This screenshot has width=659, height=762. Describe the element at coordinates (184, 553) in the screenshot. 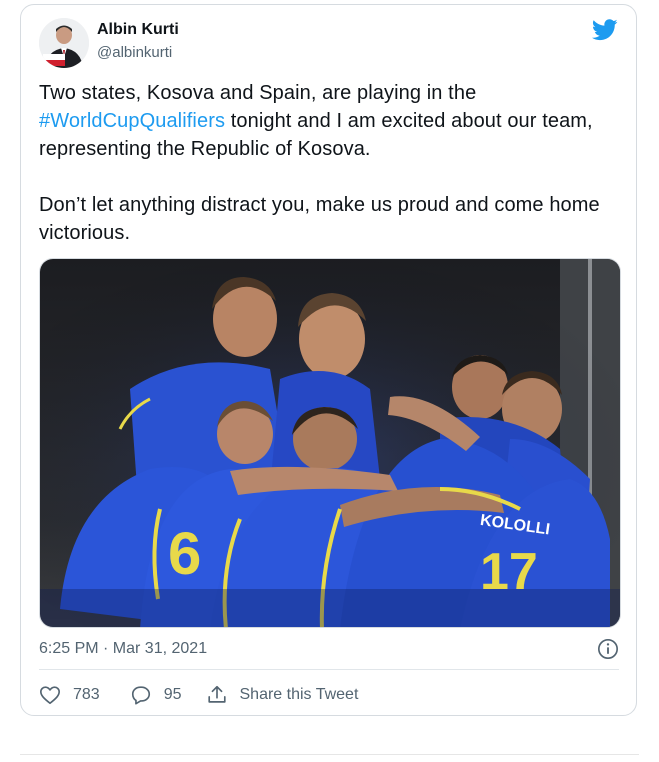

I see `jersey-number-front: 6` at that location.